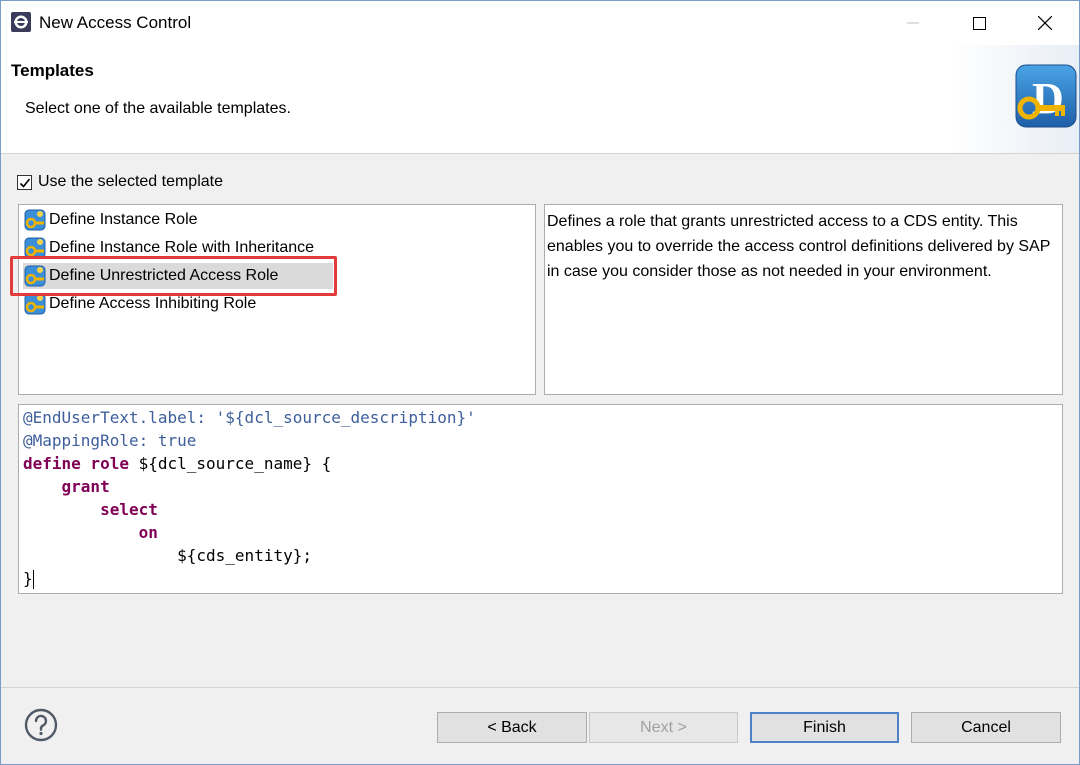 The height and width of the screenshot is (765, 1080). Describe the element at coordinates (123, 219) in the screenshot. I see `template-label: Define Instance Role` at that location.